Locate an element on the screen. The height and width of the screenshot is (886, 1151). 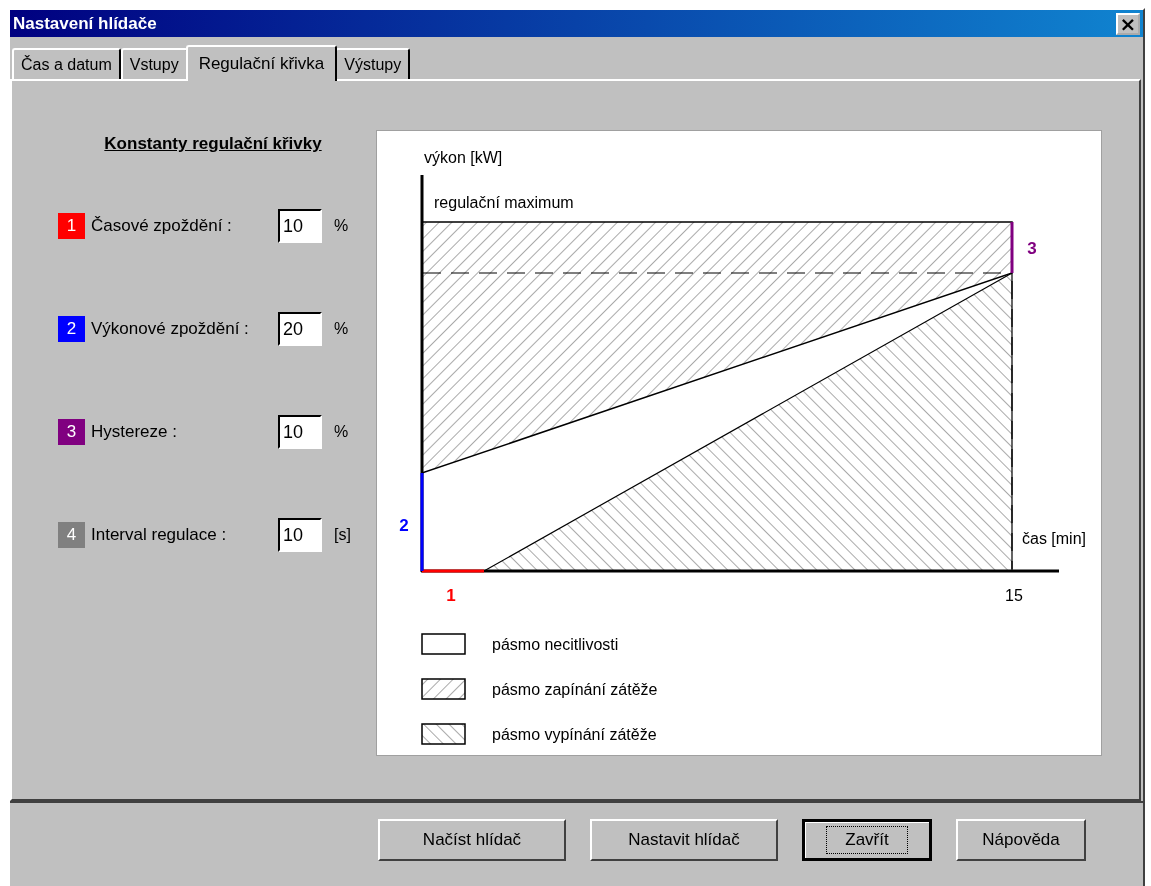
number-badge: 3 is located at coordinates (71, 432).